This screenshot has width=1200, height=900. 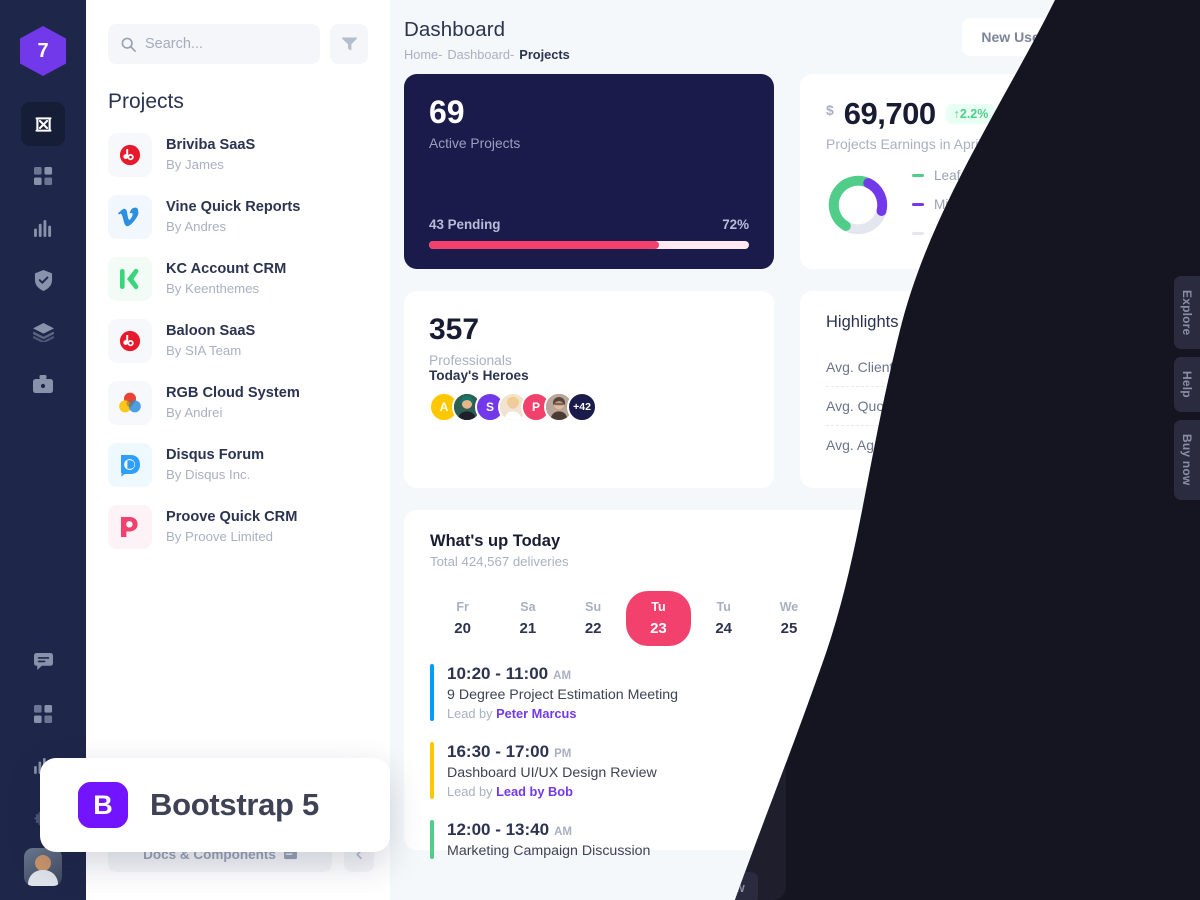 What do you see at coordinates (1127, 204) in the screenshot?
I see `legend-amount: $2,820` at bounding box center [1127, 204].